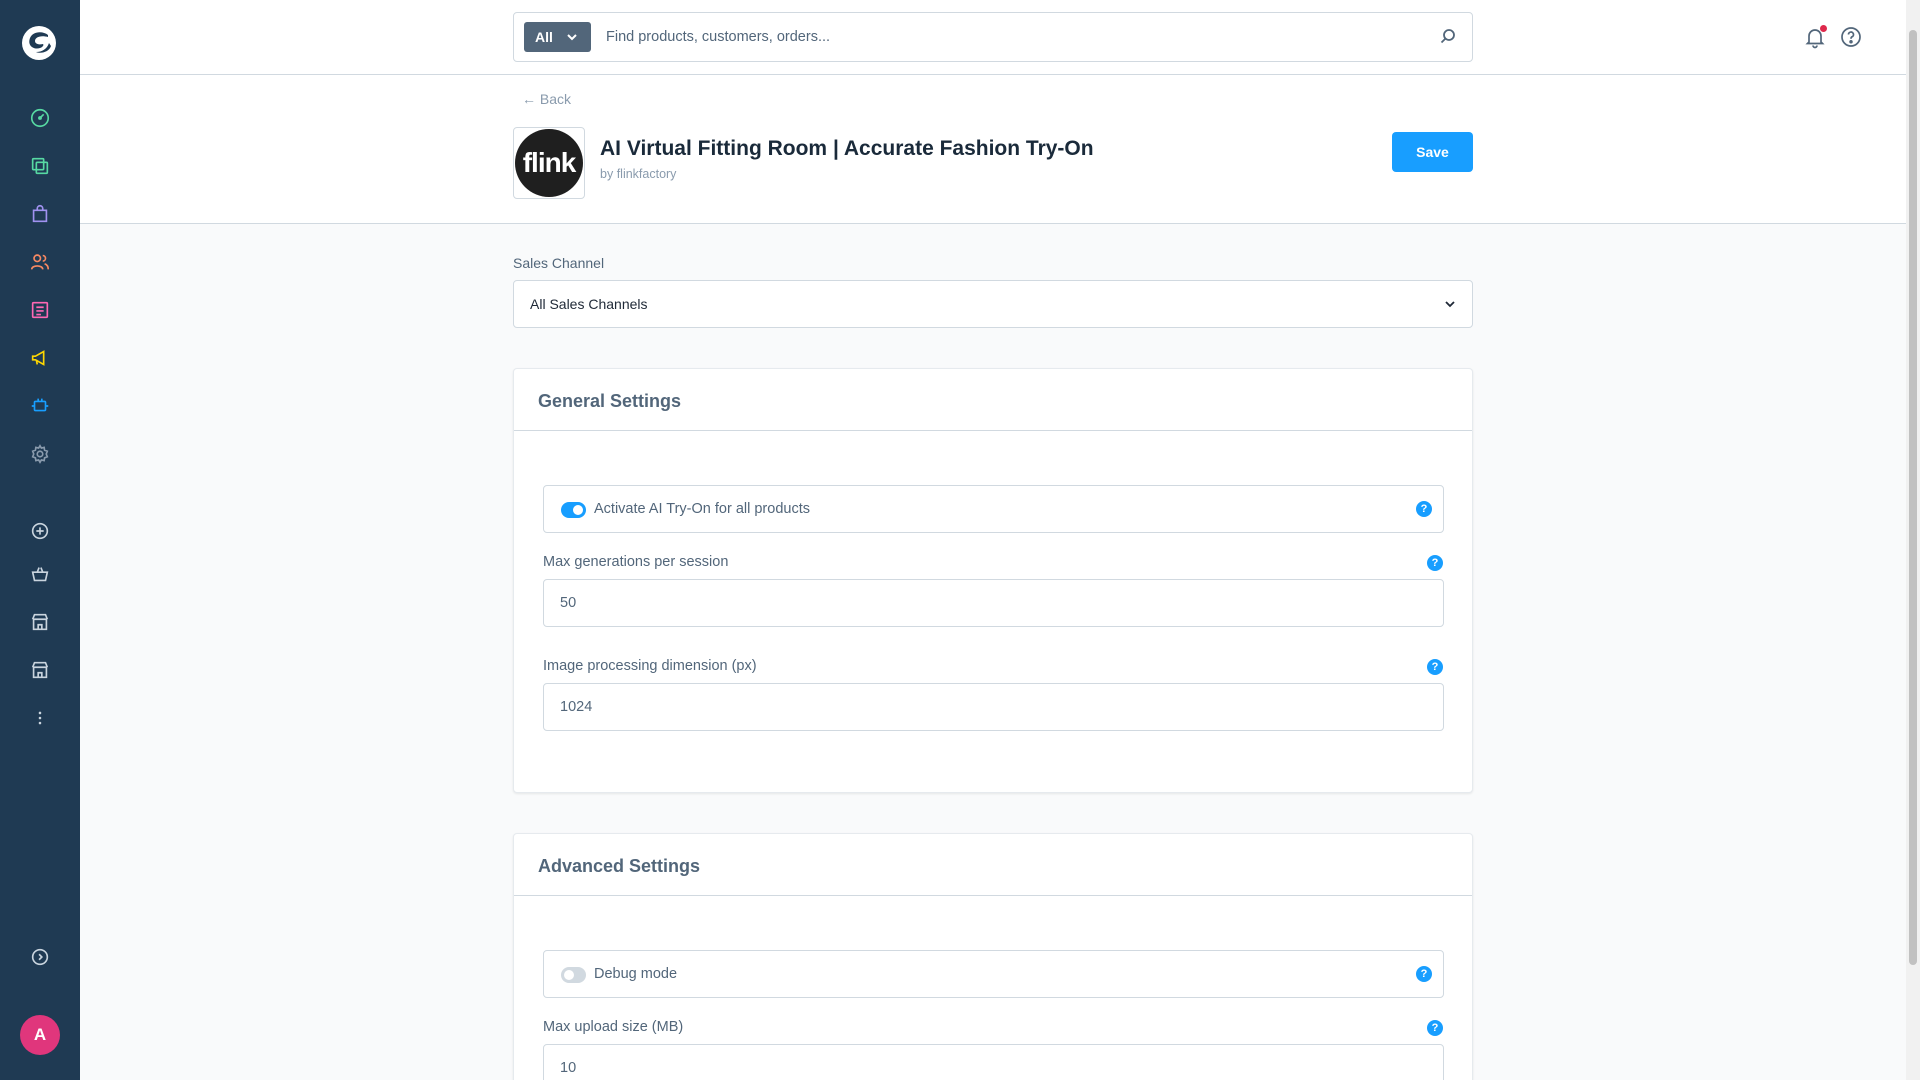 This screenshot has width=1920, height=1080. What do you see at coordinates (1851, 37) in the screenshot?
I see `help-circle-icon` at bounding box center [1851, 37].